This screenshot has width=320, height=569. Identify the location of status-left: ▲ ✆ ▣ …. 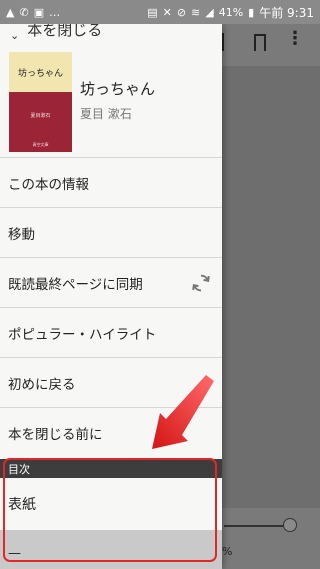
(33, 12).